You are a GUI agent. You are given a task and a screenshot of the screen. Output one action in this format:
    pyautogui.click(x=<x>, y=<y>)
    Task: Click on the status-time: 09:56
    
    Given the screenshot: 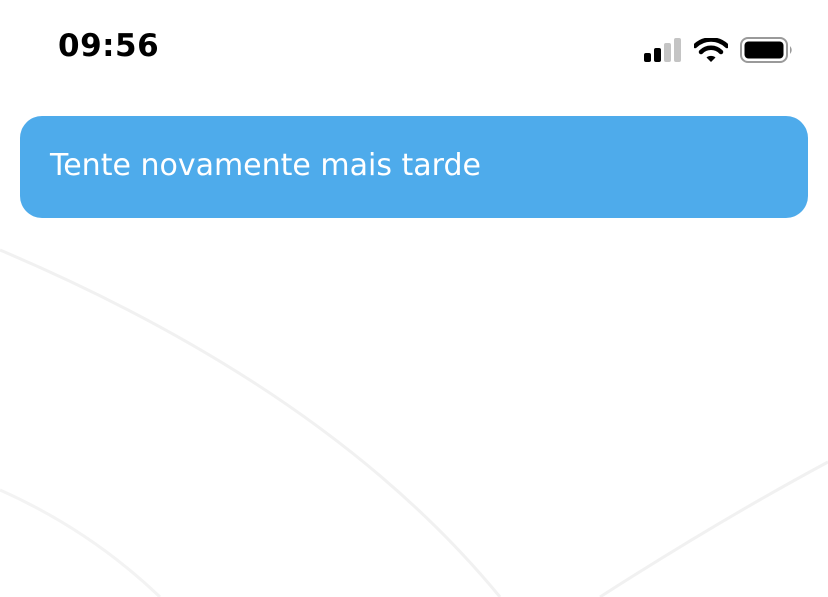 What is the action you would take?
    pyautogui.click(x=109, y=46)
    